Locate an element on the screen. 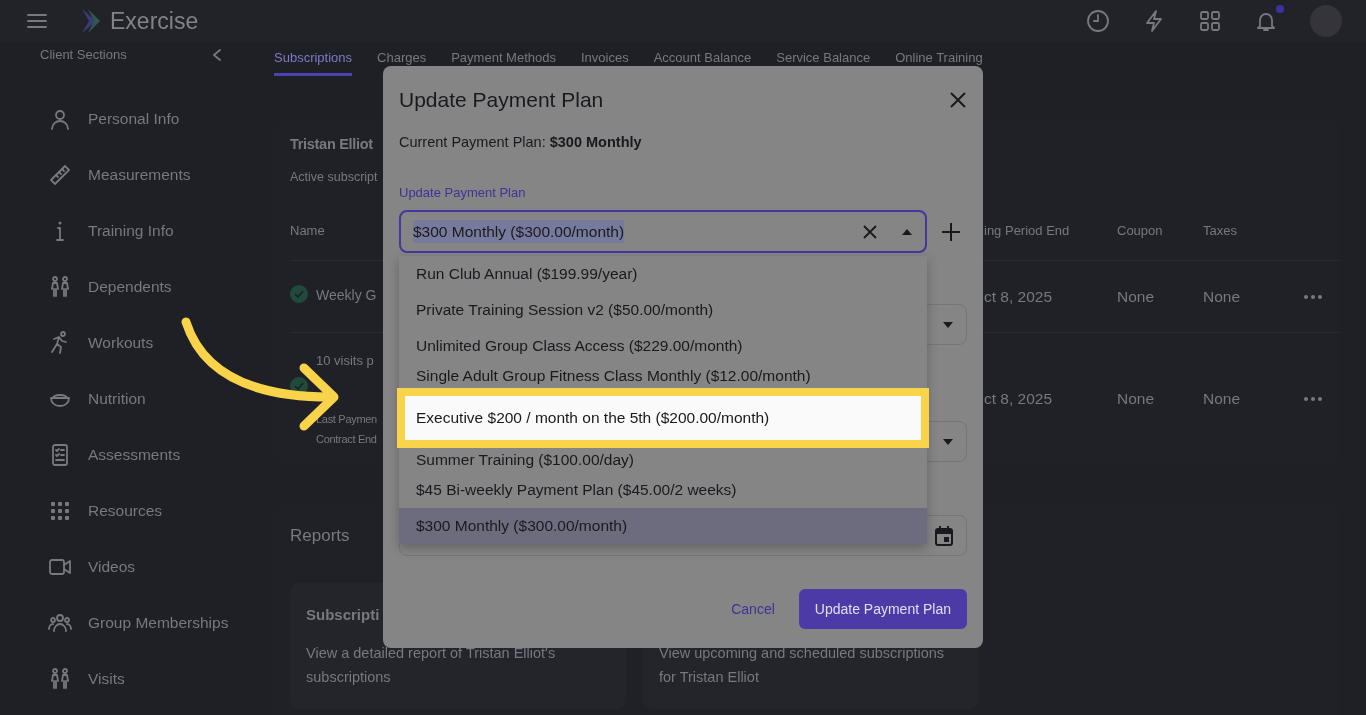 This screenshot has width=1366, height=715. app-title: Exercise is located at coordinates (154, 21).